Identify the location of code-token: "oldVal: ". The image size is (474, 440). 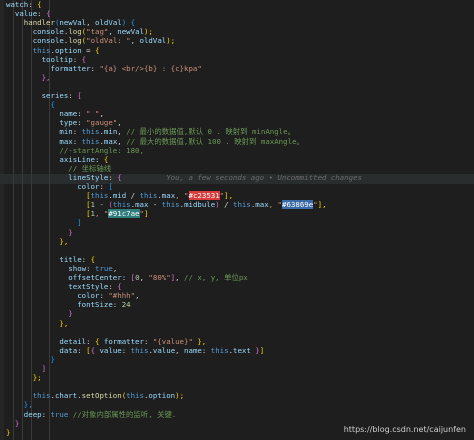
(108, 41).